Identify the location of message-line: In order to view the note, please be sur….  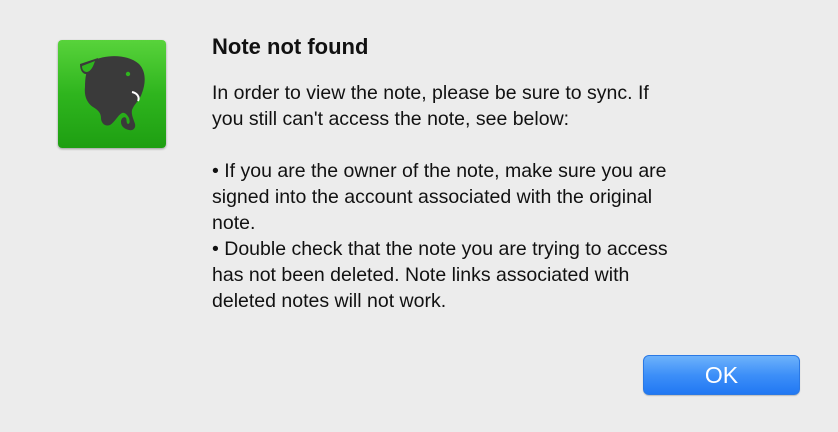
(430, 93).